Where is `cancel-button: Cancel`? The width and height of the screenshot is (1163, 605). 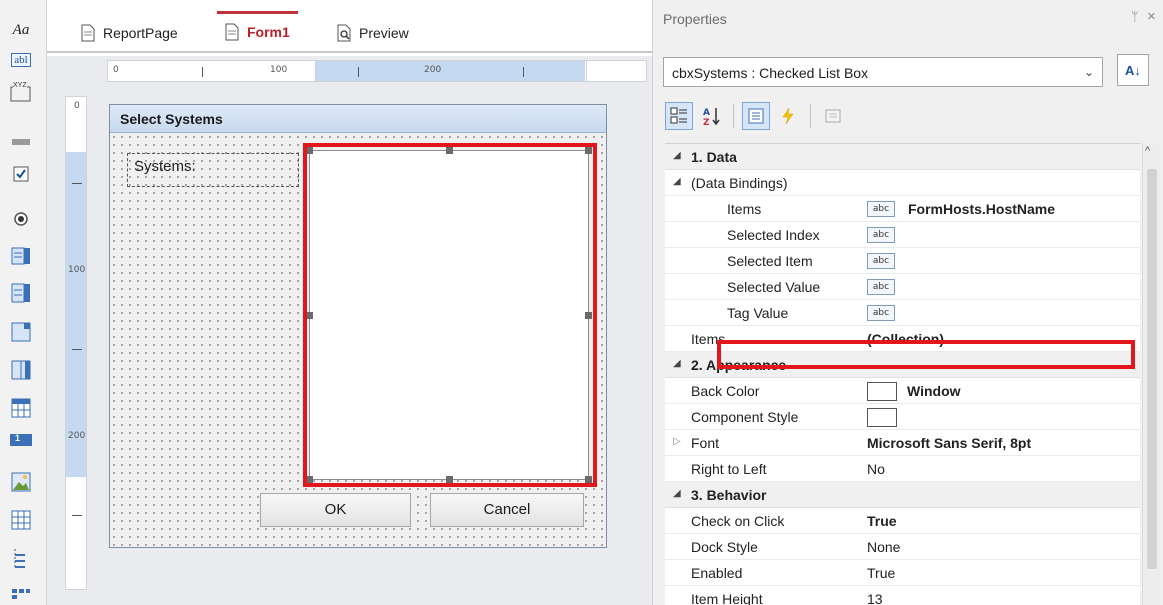
cancel-button: Cancel is located at coordinates (507, 510).